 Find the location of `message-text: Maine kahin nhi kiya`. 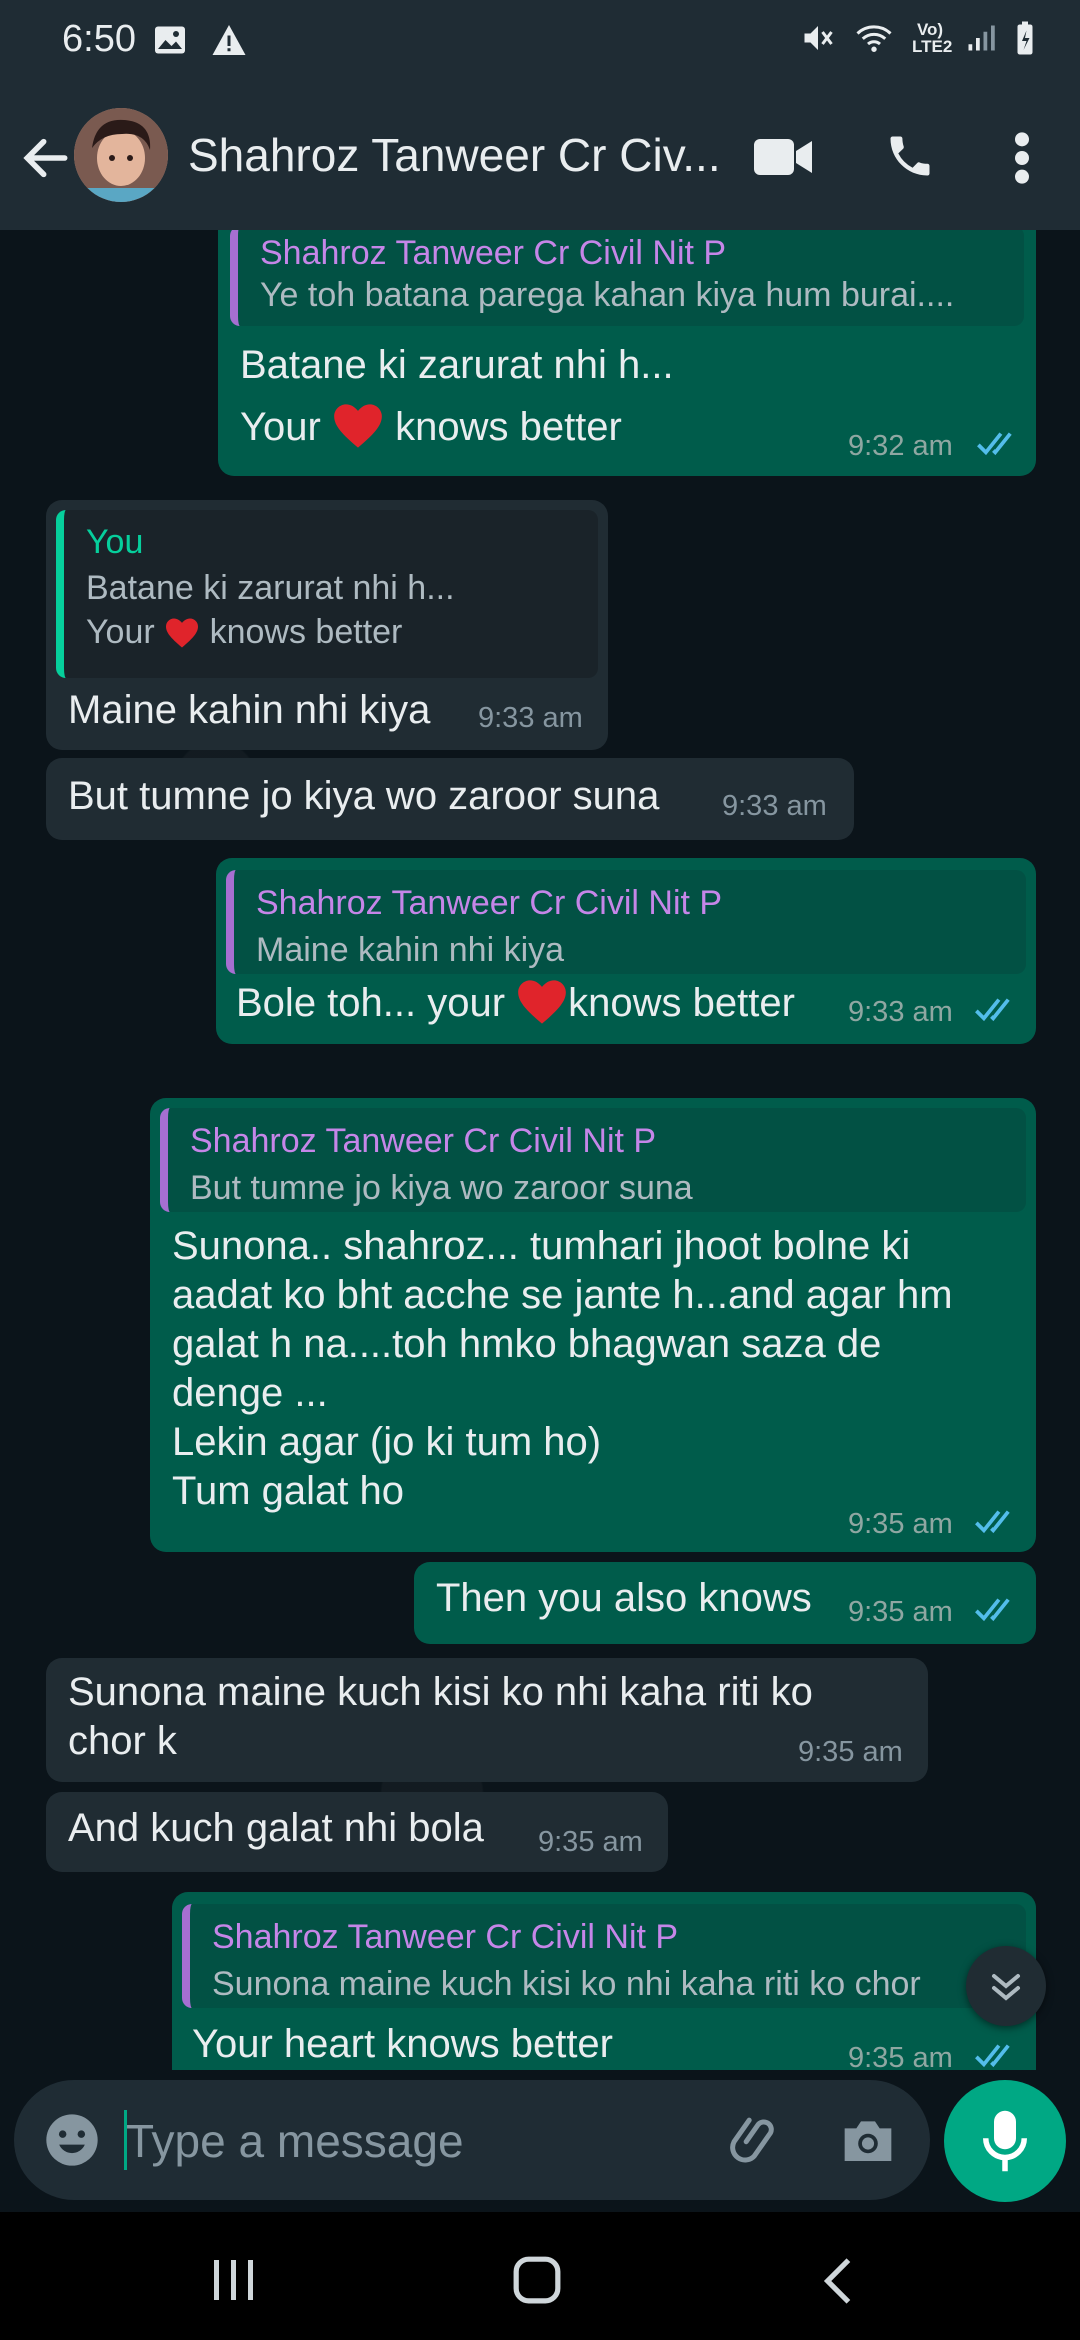

message-text: Maine kahin nhi kiya is located at coordinates (249, 710).